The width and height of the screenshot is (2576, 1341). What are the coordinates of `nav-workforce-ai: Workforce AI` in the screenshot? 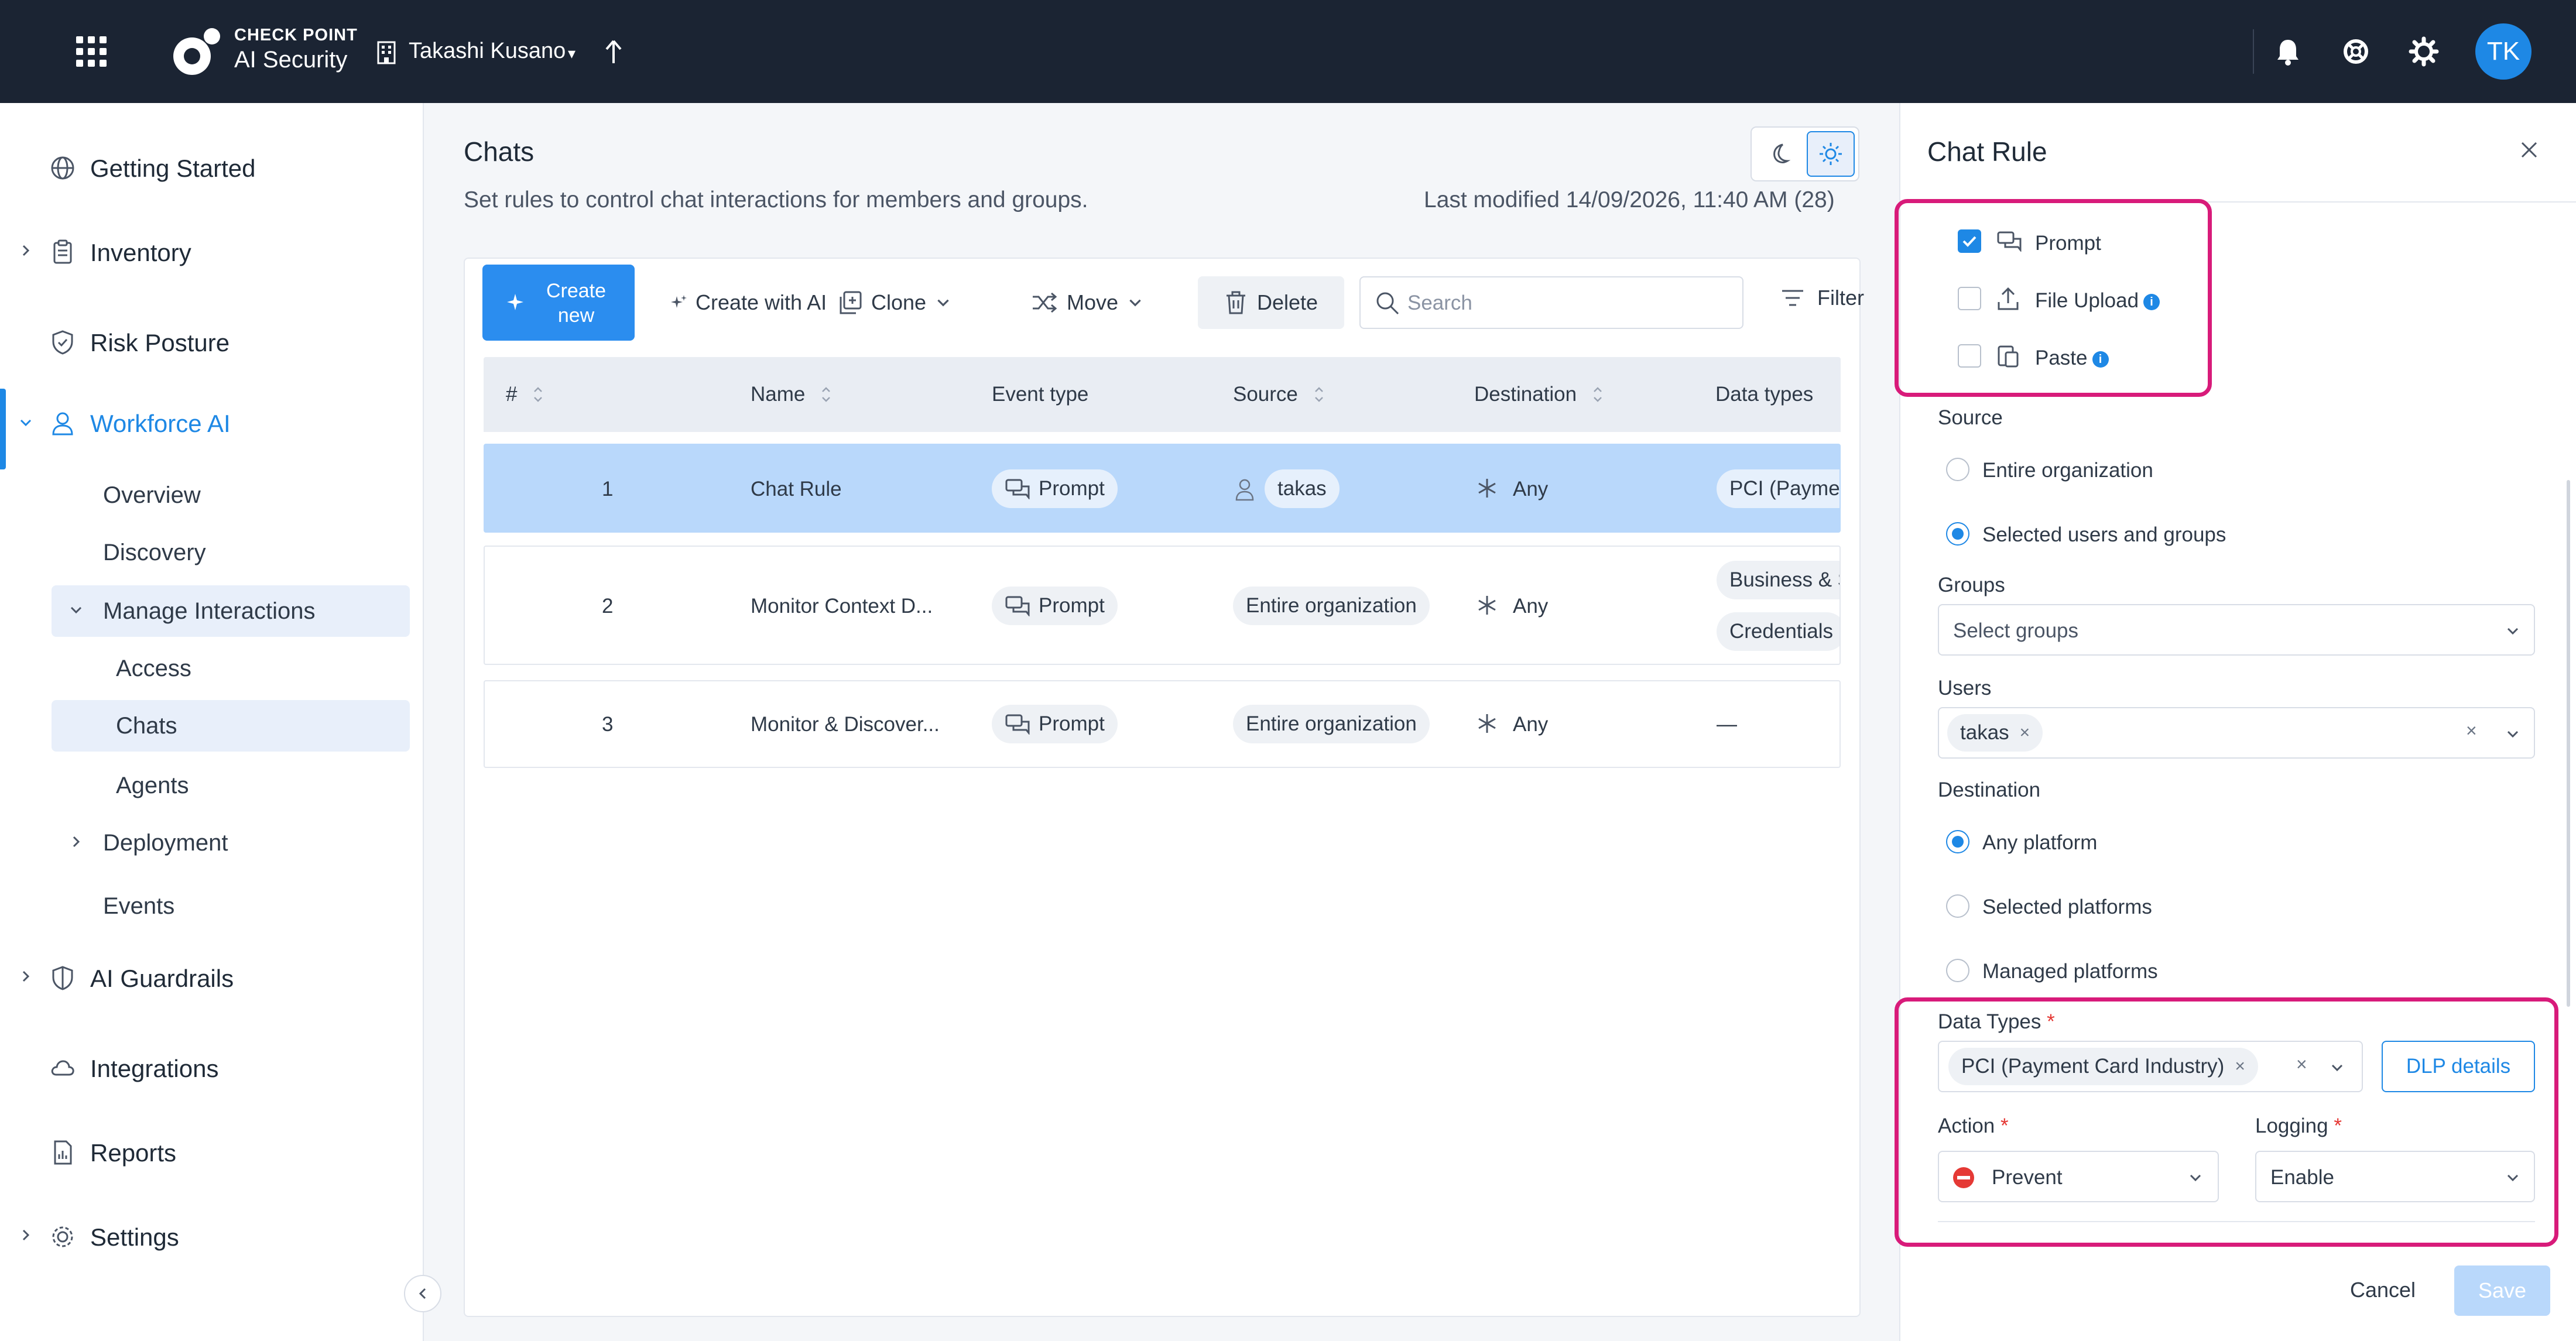 It's located at (212, 429).